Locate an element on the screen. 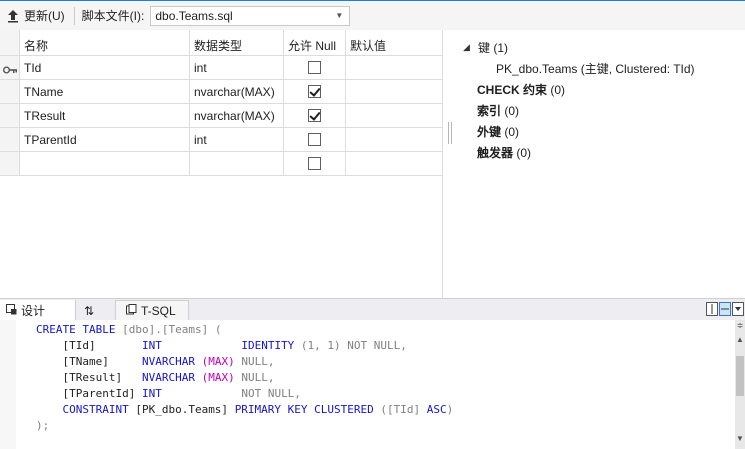 The height and width of the screenshot is (449, 745). header-default: 默认值 is located at coordinates (394, 43).